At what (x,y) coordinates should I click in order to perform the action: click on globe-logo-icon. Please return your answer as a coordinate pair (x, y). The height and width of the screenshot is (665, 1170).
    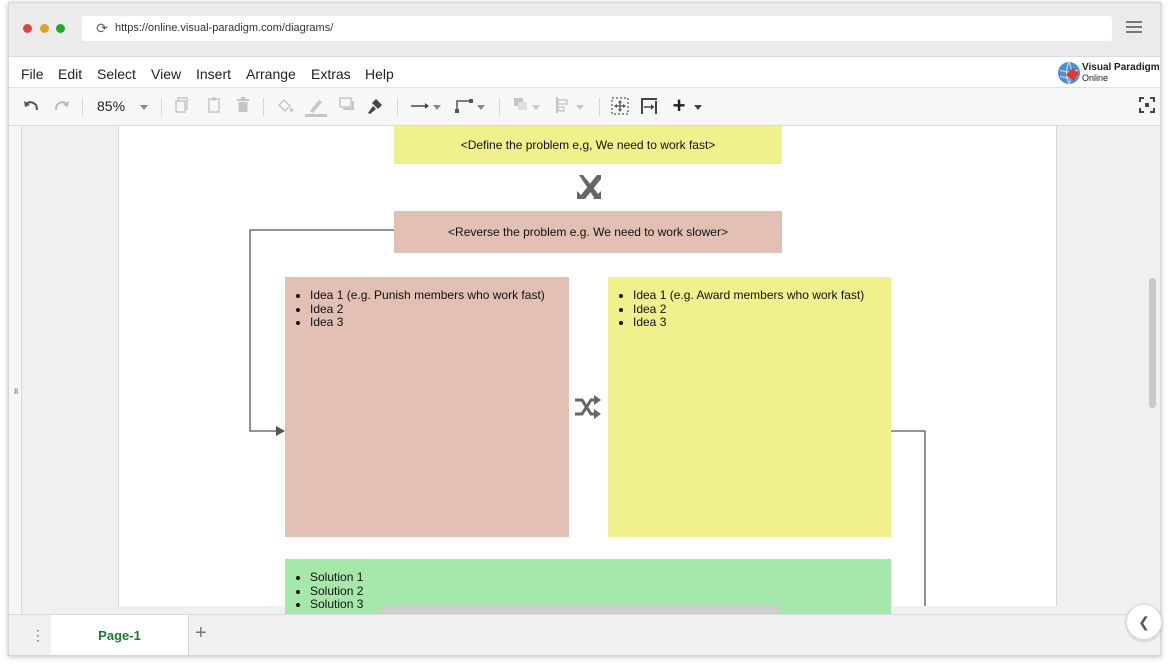
    Looking at the image, I should click on (1069, 73).